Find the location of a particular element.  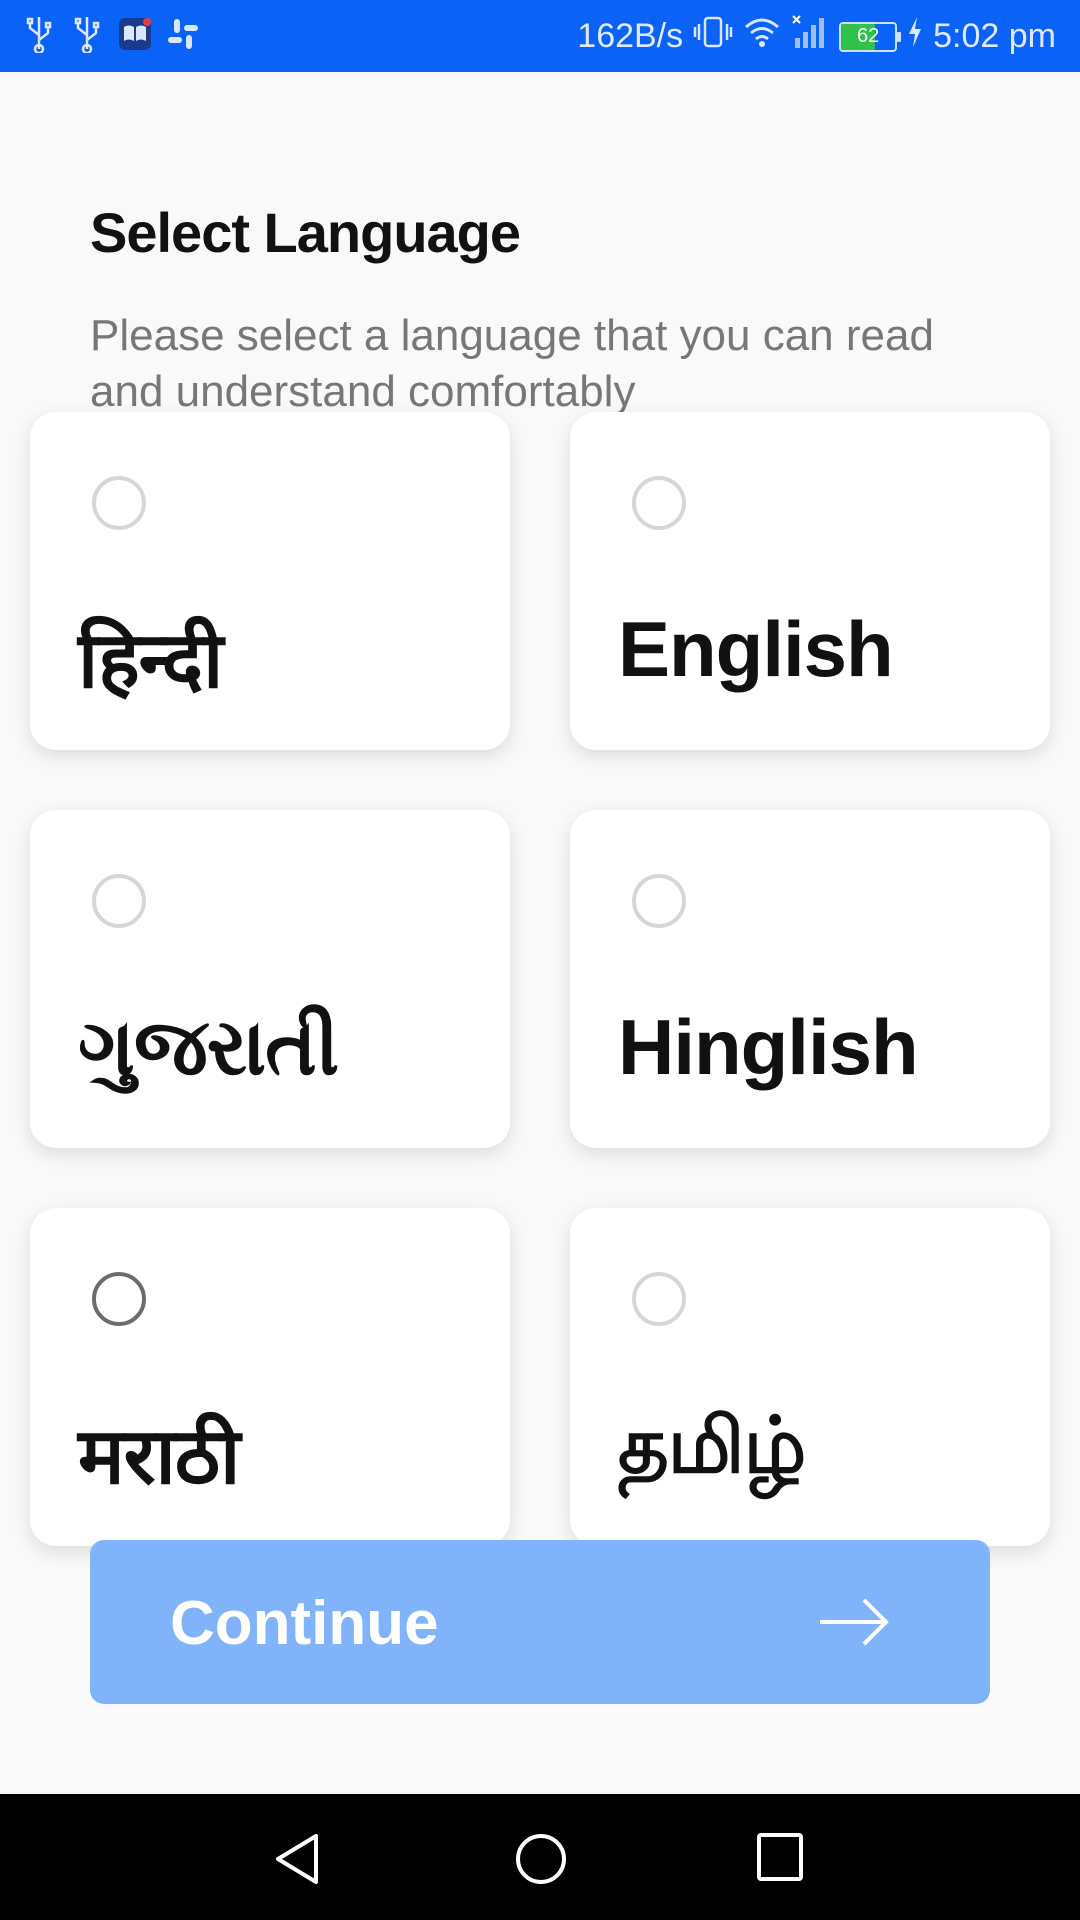

battery-icon: 62 is located at coordinates (870, 36).